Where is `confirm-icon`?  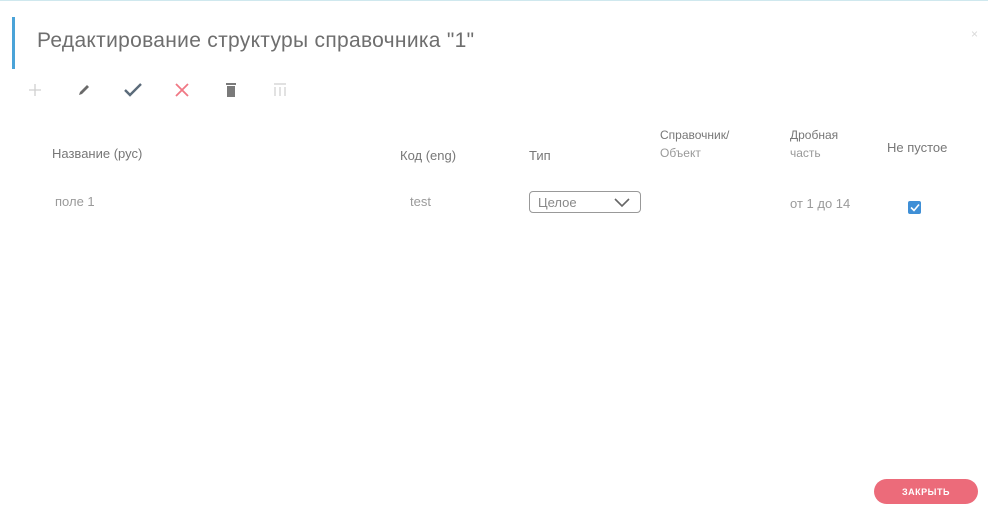
confirm-icon is located at coordinates (133, 90).